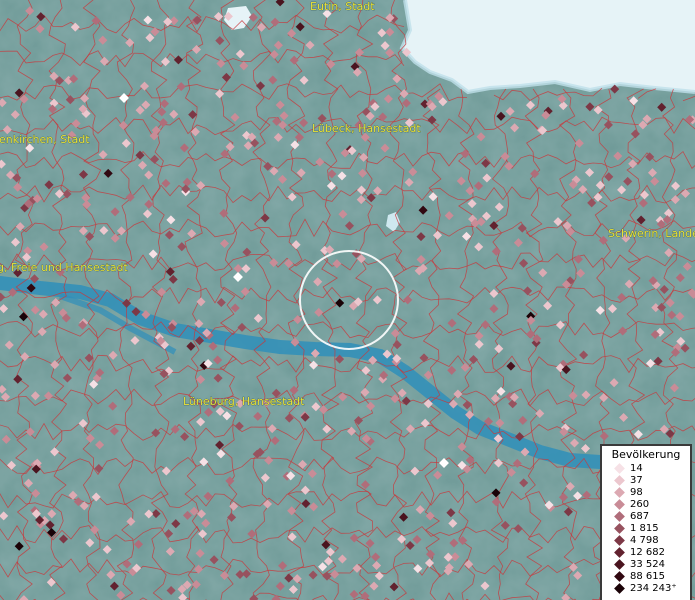  Describe the element at coordinates (640, 516) in the screenshot. I see `legend-label: 687` at that location.